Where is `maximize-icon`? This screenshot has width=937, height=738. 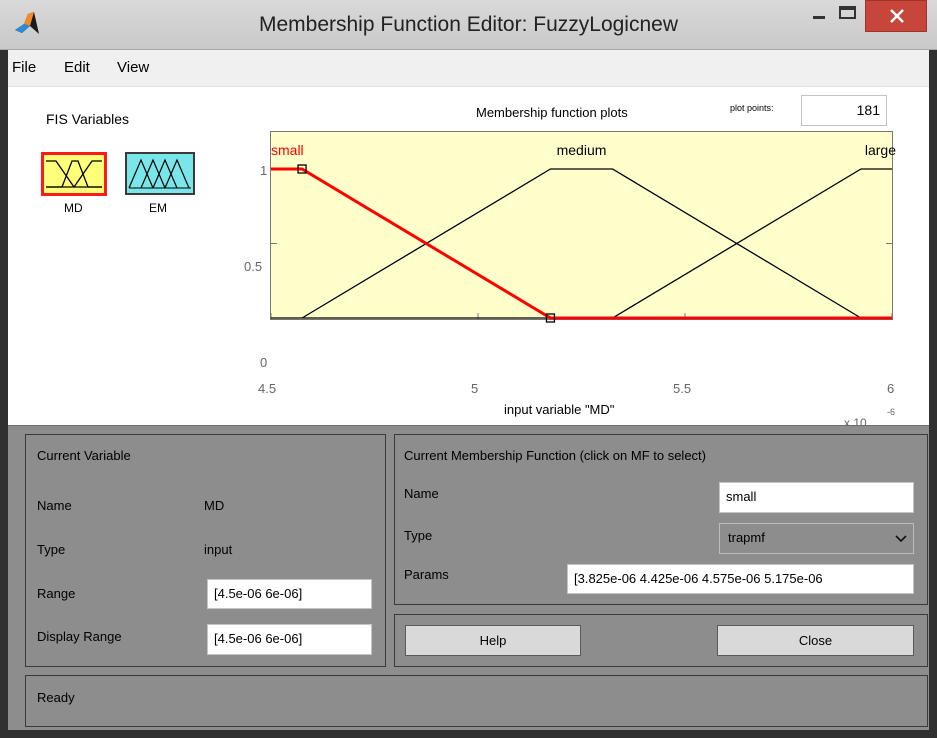
maximize-icon is located at coordinates (847, 12).